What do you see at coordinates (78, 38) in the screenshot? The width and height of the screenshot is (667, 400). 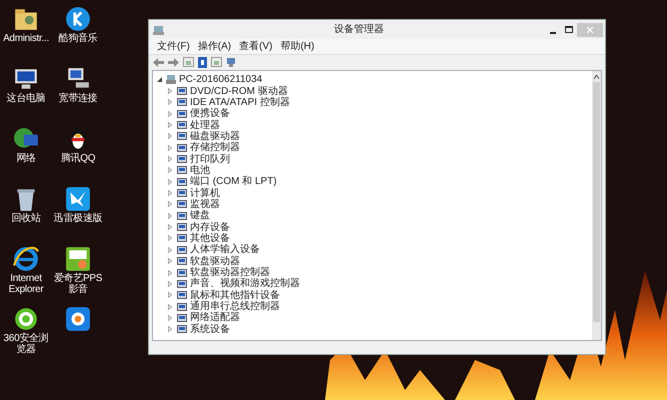 I see `desktop-icon-label: 酷狗音乐` at bounding box center [78, 38].